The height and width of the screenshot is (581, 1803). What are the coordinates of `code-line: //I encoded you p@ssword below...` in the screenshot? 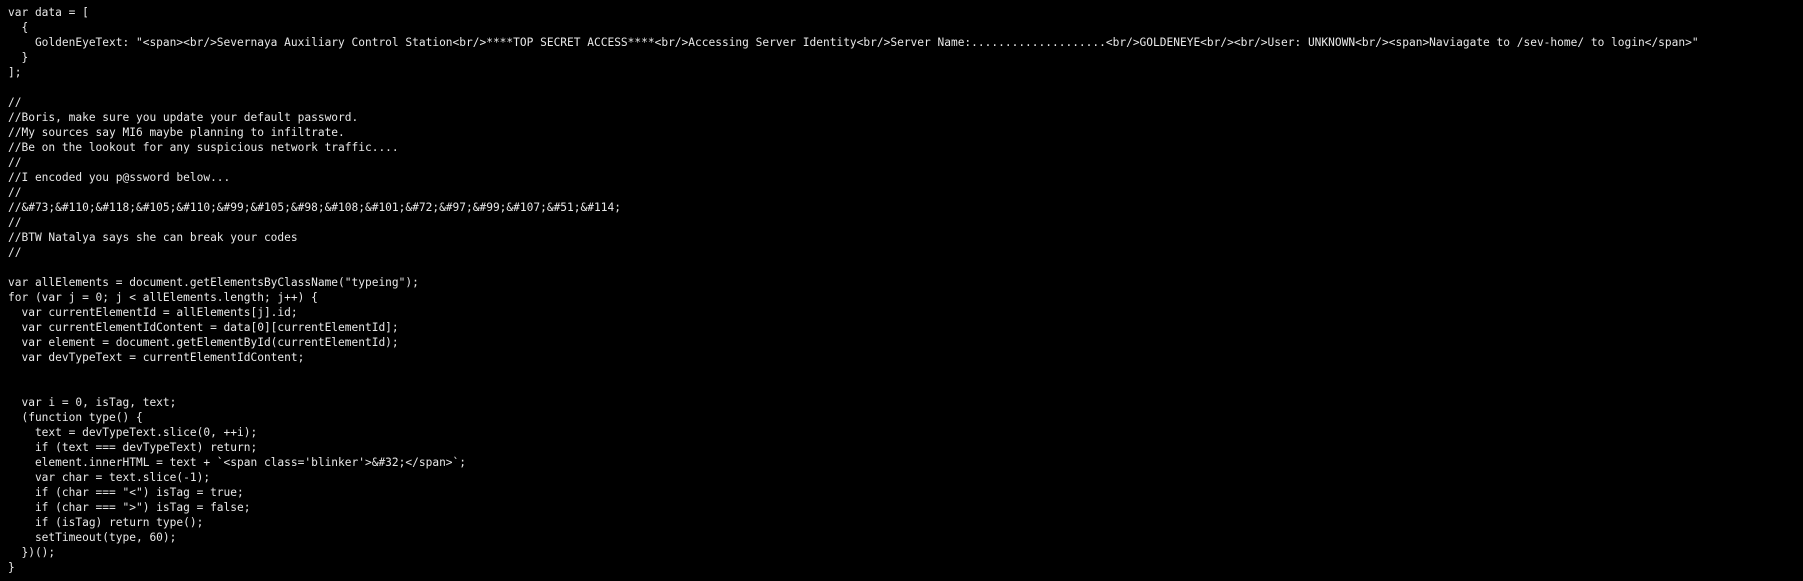 It's located at (119, 177).